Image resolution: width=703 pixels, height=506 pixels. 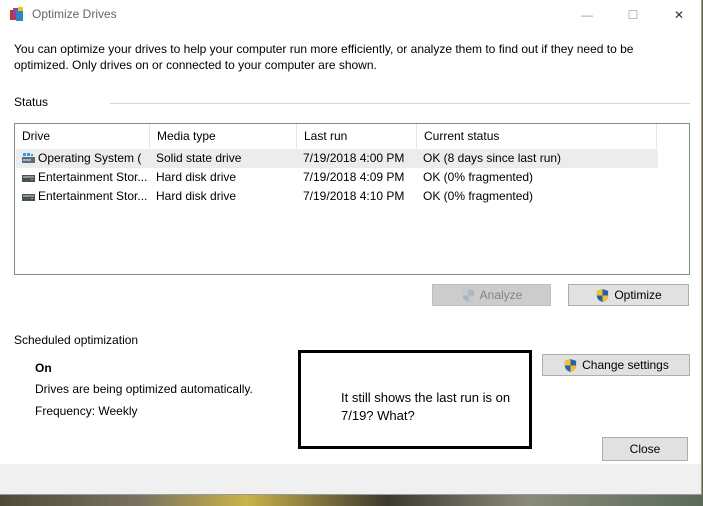 I want to click on desktop-background, so click(x=351, y=500).